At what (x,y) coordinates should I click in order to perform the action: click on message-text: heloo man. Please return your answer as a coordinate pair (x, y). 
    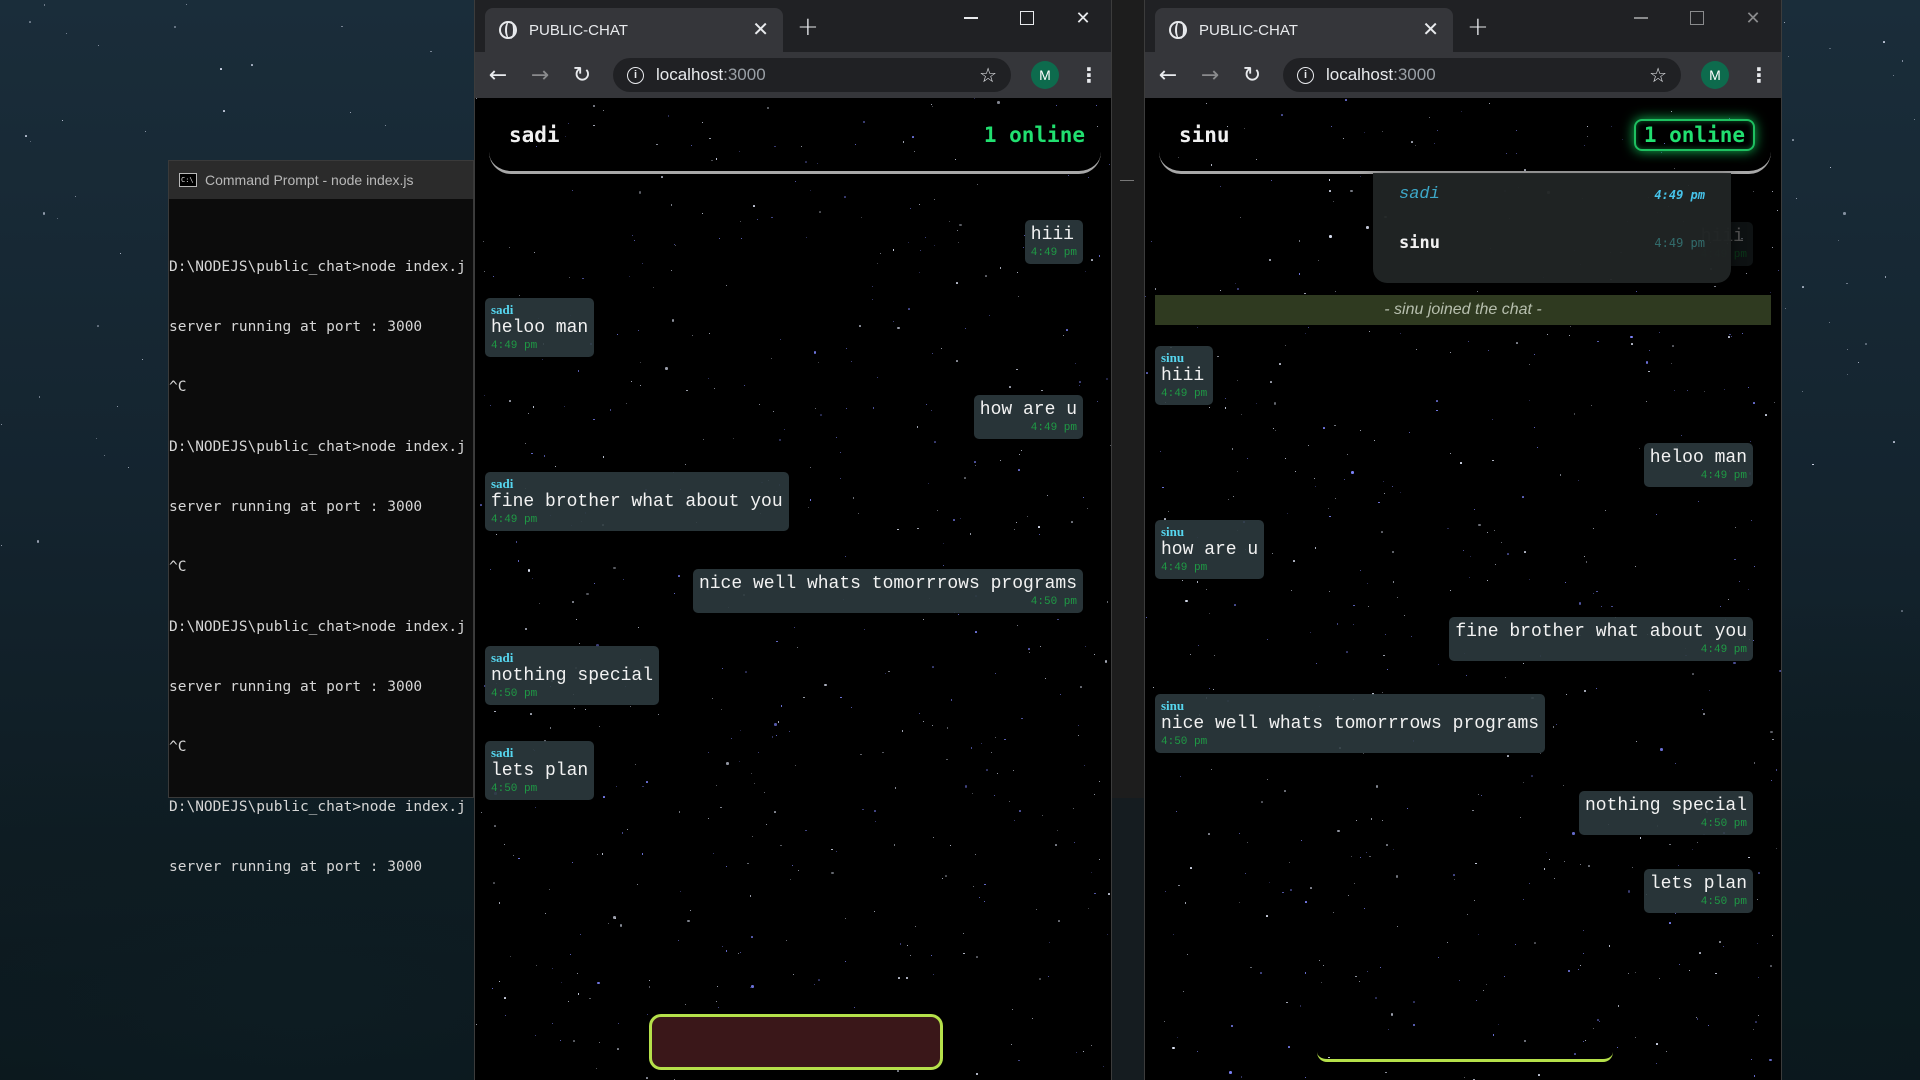
    Looking at the image, I should click on (540, 328).